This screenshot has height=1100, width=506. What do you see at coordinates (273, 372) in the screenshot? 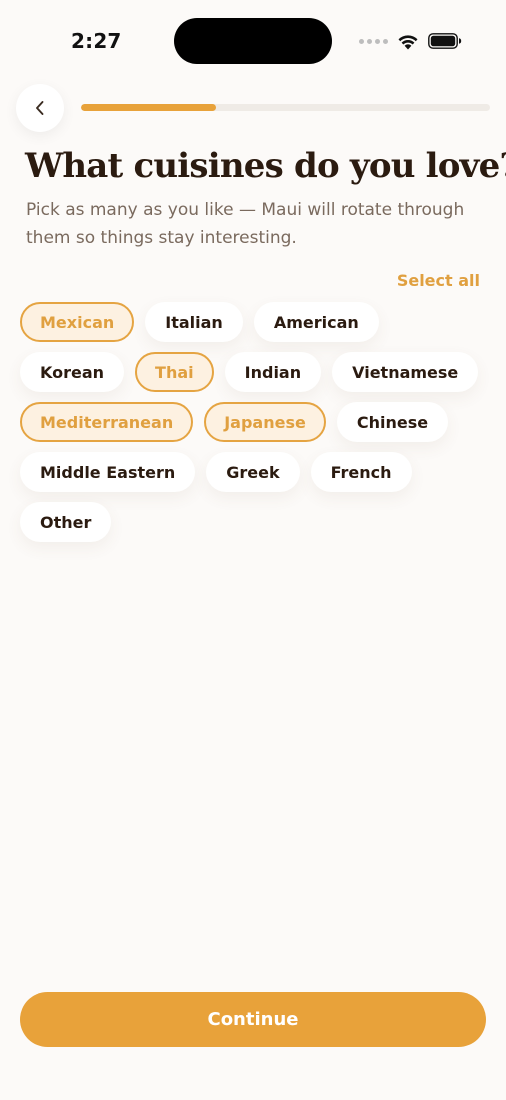
I see `cuisine-chip: Indian` at bounding box center [273, 372].